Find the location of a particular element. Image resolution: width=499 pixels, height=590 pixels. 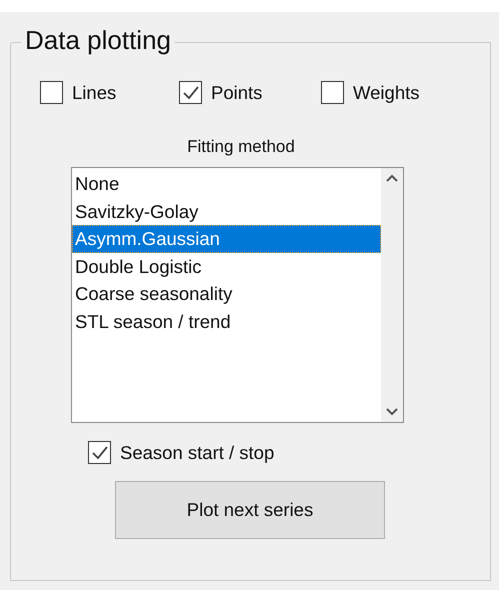

list-caption: Fitting method is located at coordinates (241, 147).